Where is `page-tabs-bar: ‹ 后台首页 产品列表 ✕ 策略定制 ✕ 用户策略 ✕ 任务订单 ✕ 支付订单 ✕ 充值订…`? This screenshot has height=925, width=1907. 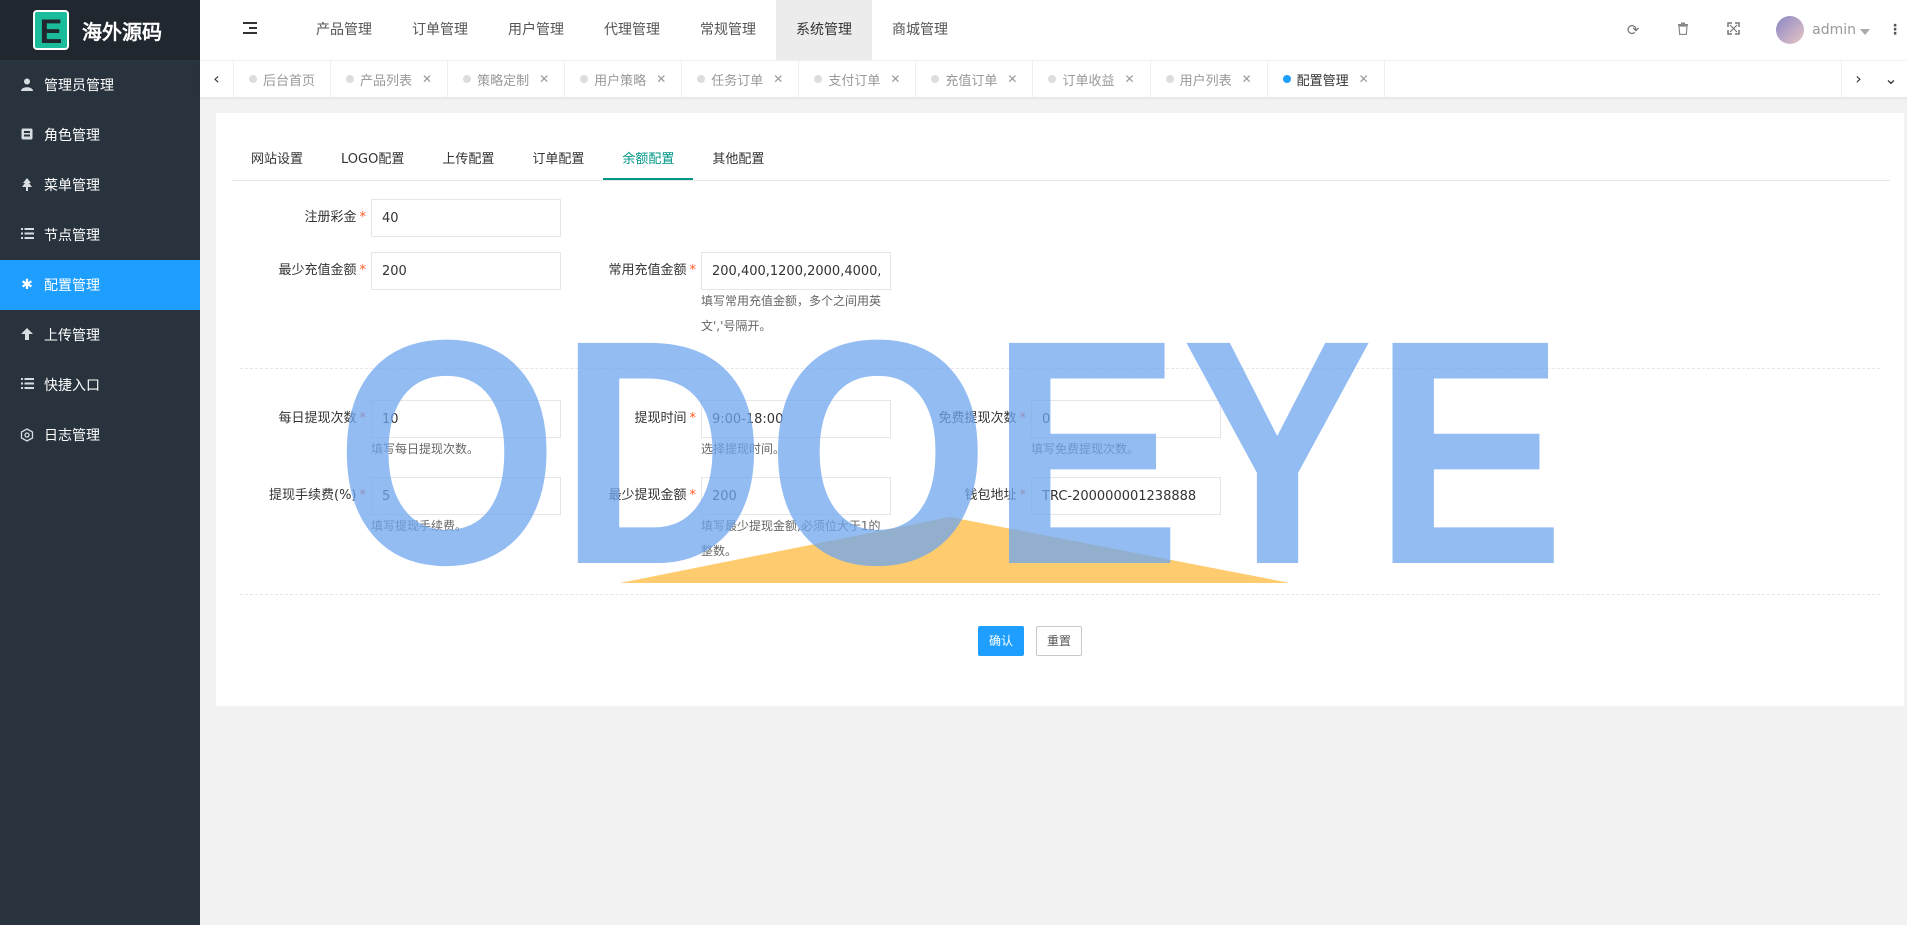
page-tabs-bar: ‹ 后台首页 产品列表 ✕ 策略定制 ✕ 用户策略 ✕ 任务订单 ✕ 支付订单 ✕ 充值订… is located at coordinates (1053, 79).